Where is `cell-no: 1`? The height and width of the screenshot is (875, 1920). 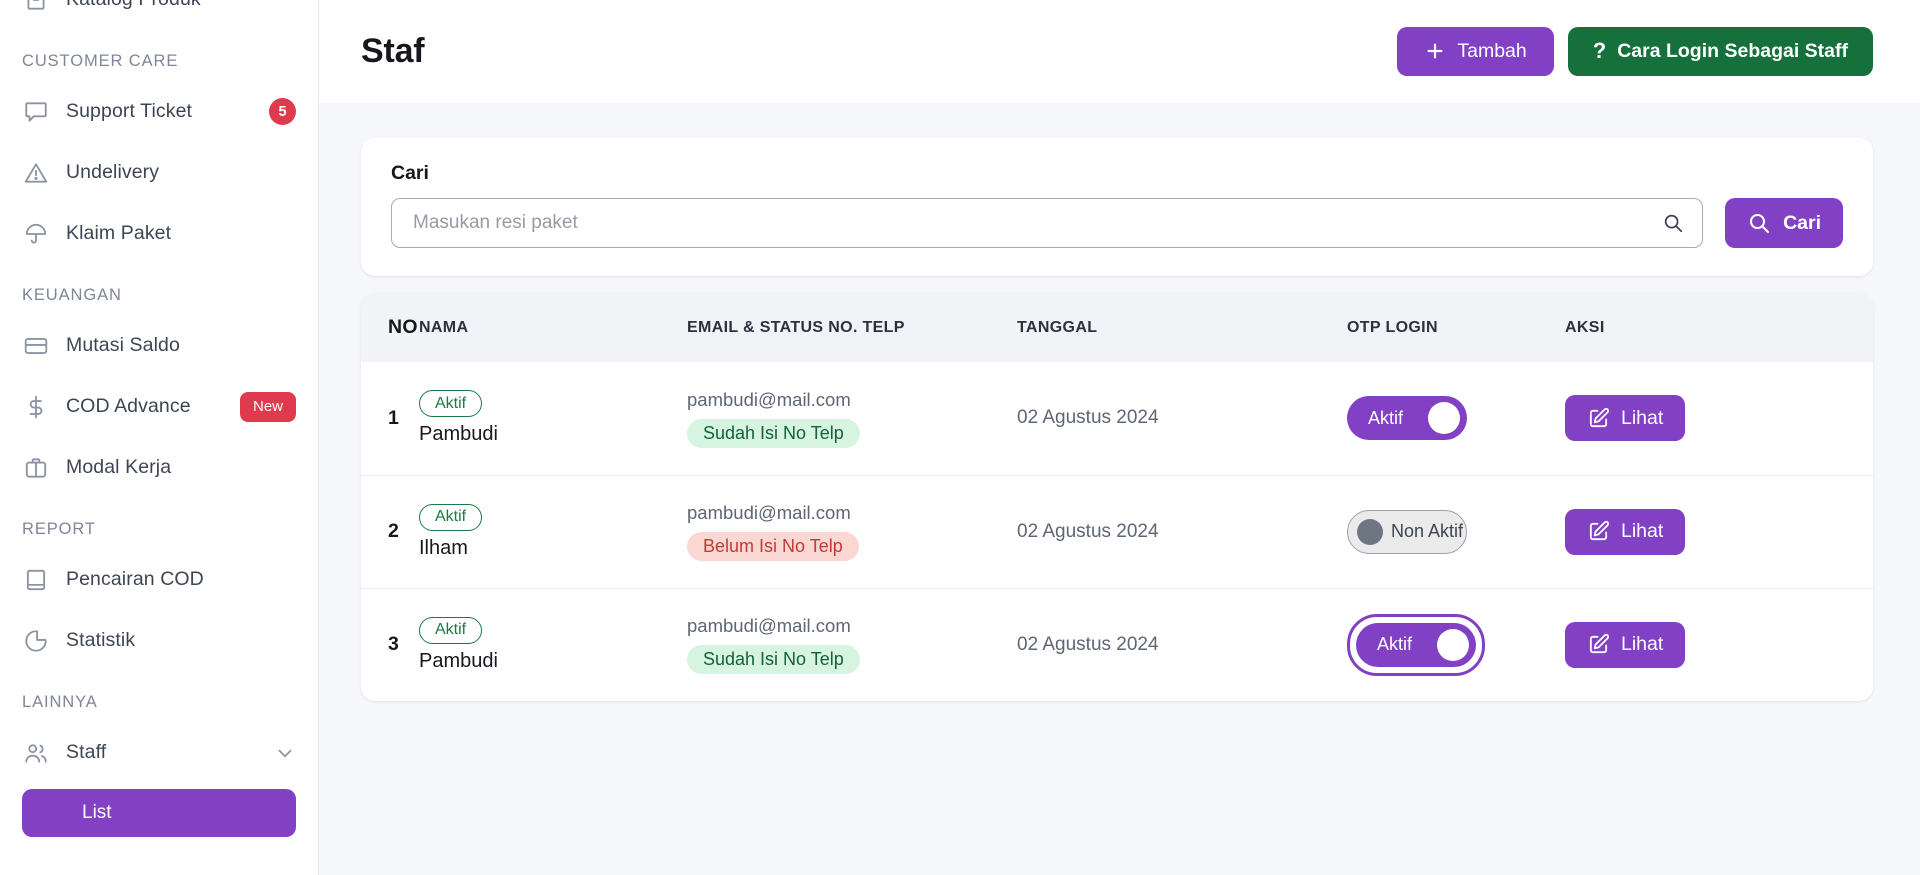
cell-no: 1 is located at coordinates (390, 419).